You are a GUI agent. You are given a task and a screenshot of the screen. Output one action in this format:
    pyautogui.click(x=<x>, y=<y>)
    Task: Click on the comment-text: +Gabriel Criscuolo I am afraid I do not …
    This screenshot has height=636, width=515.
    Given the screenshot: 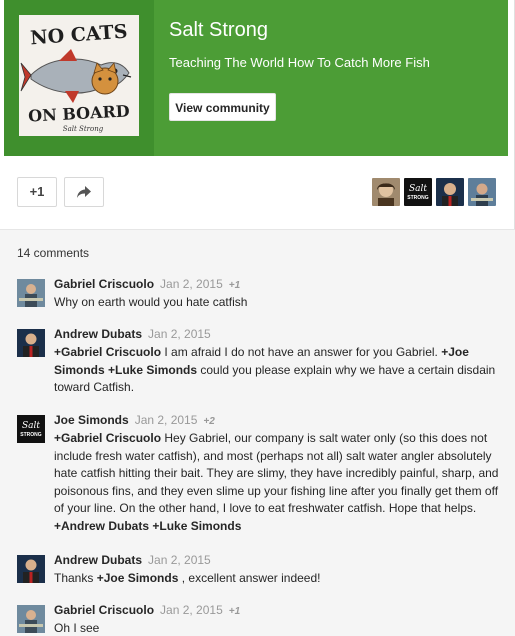 What is the action you would take?
    pyautogui.click(x=279, y=370)
    